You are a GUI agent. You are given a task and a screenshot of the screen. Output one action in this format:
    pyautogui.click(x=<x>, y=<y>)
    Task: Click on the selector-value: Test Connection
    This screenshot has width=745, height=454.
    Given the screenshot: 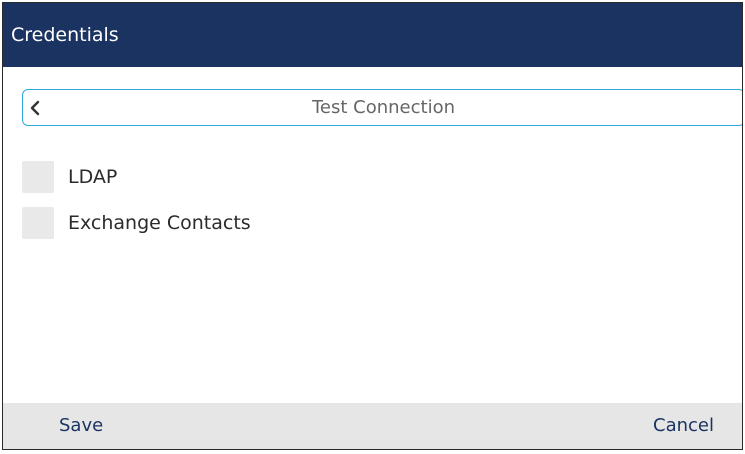 What is the action you would take?
    pyautogui.click(x=383, y=107)
    